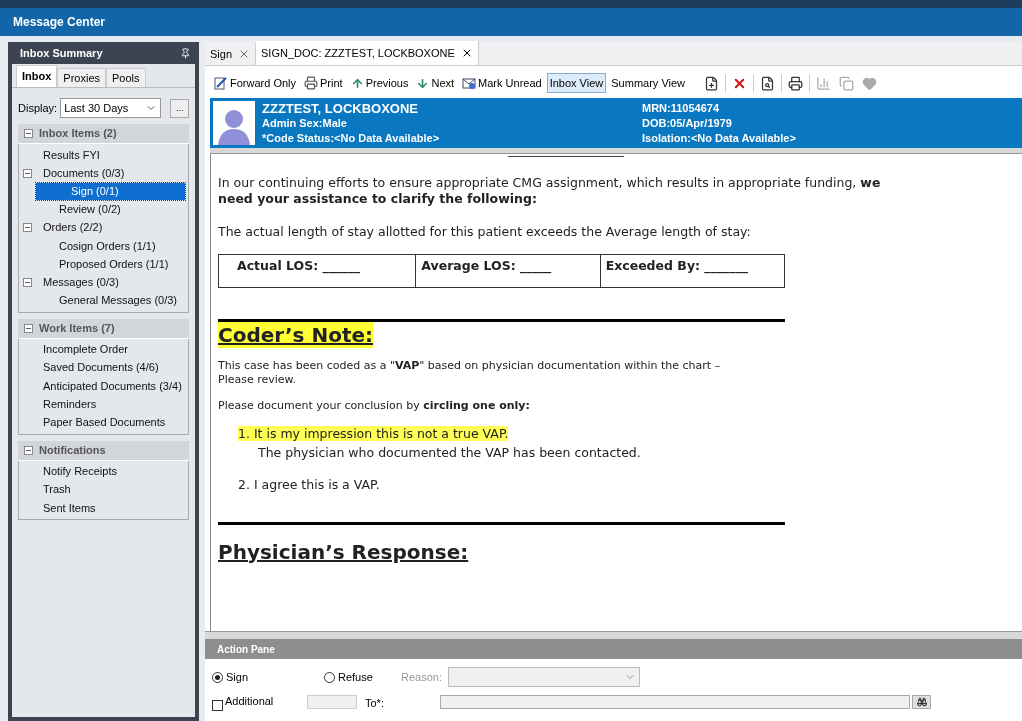 The height and width of the screenshot is (721, 1022). I want to click on toolbar-button: Print, so click(323, 83).